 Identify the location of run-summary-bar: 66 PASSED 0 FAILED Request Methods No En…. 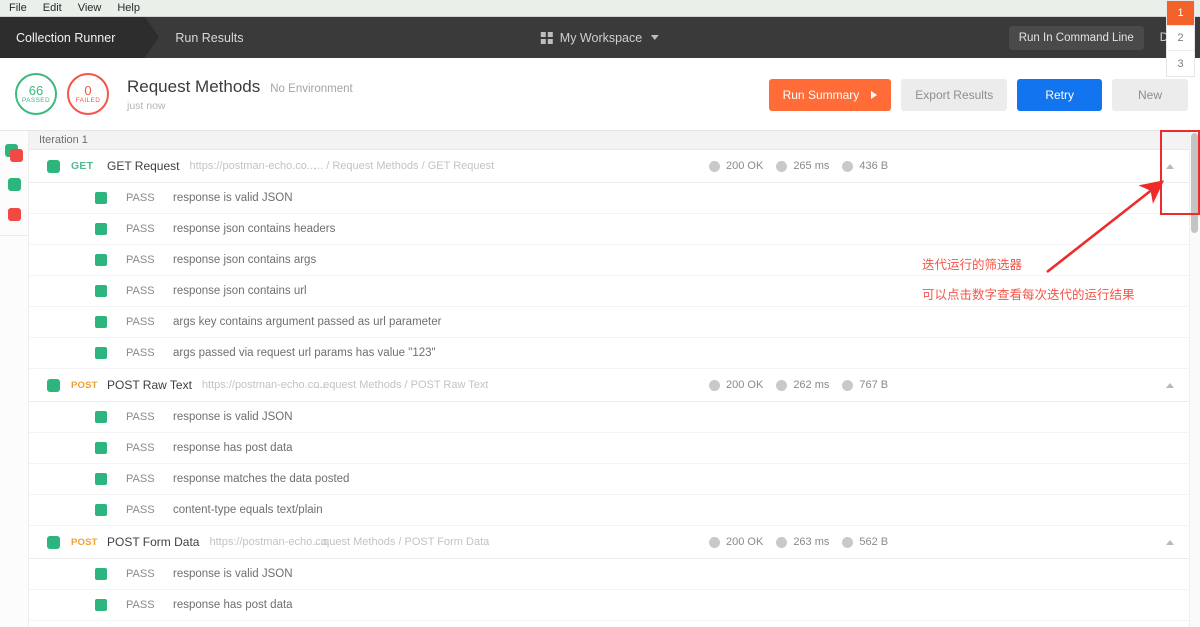
(600, 94).